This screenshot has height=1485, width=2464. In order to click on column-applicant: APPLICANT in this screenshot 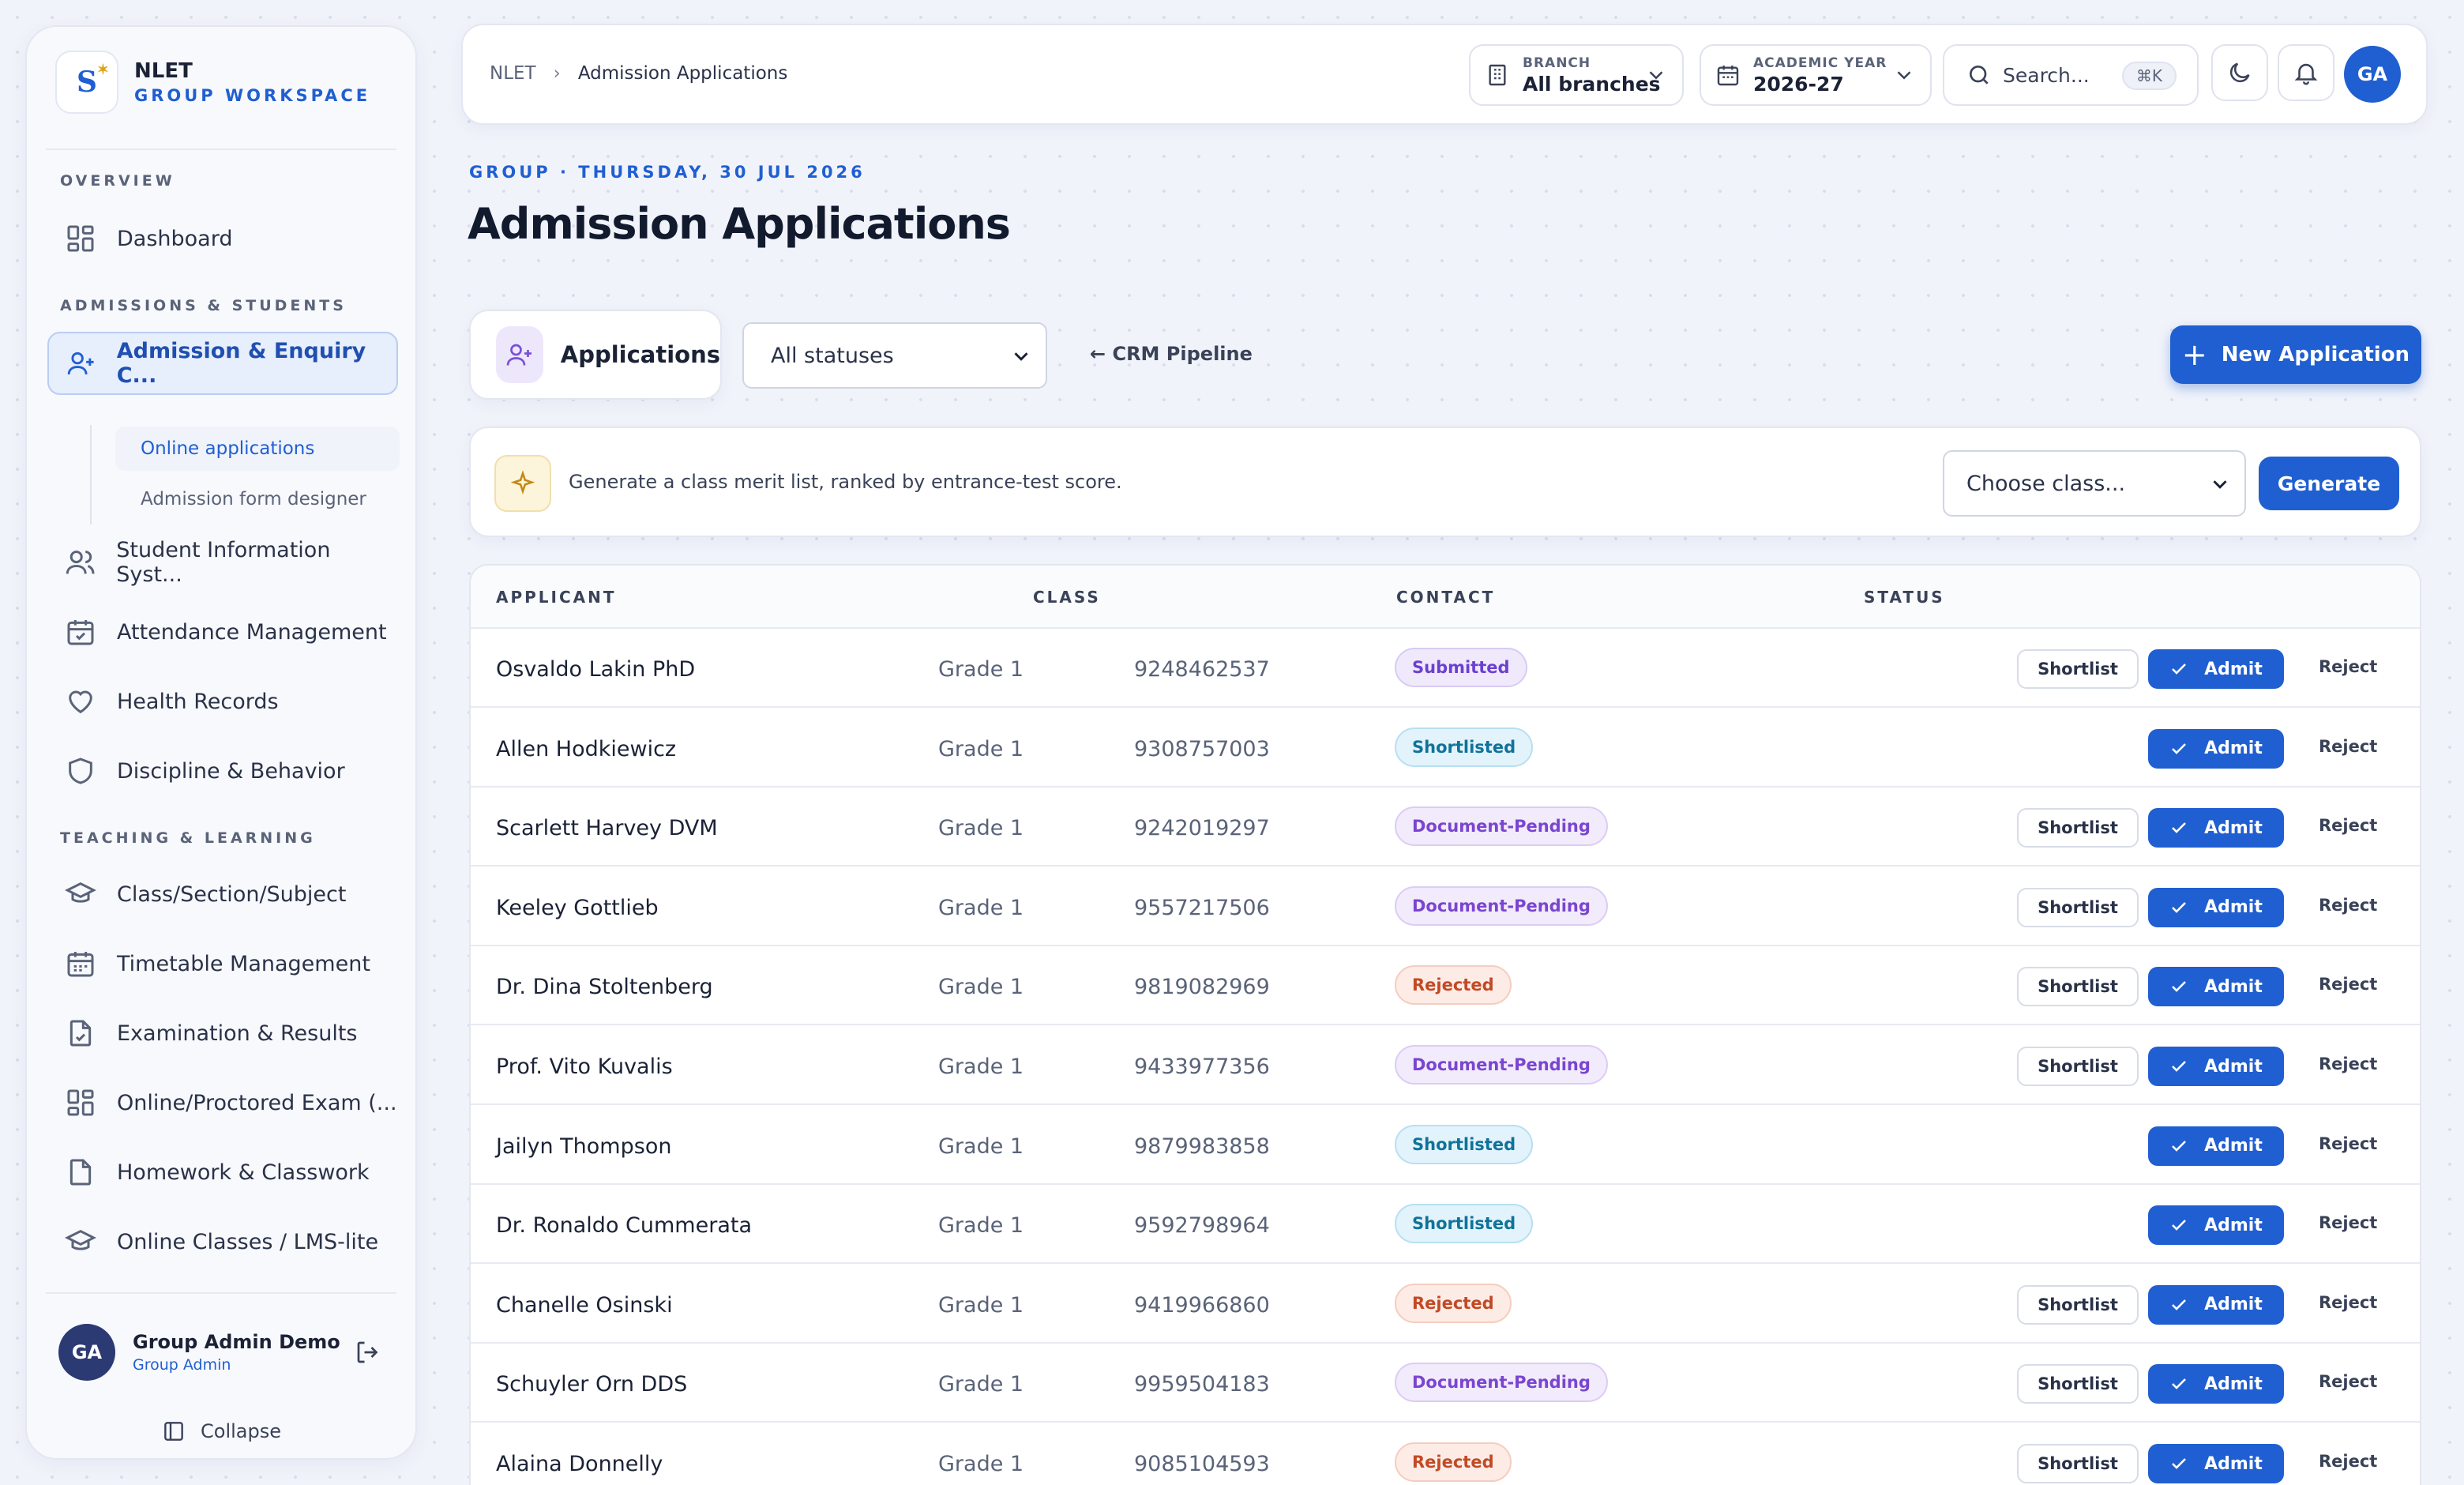, I will do `click(556, 597)`.